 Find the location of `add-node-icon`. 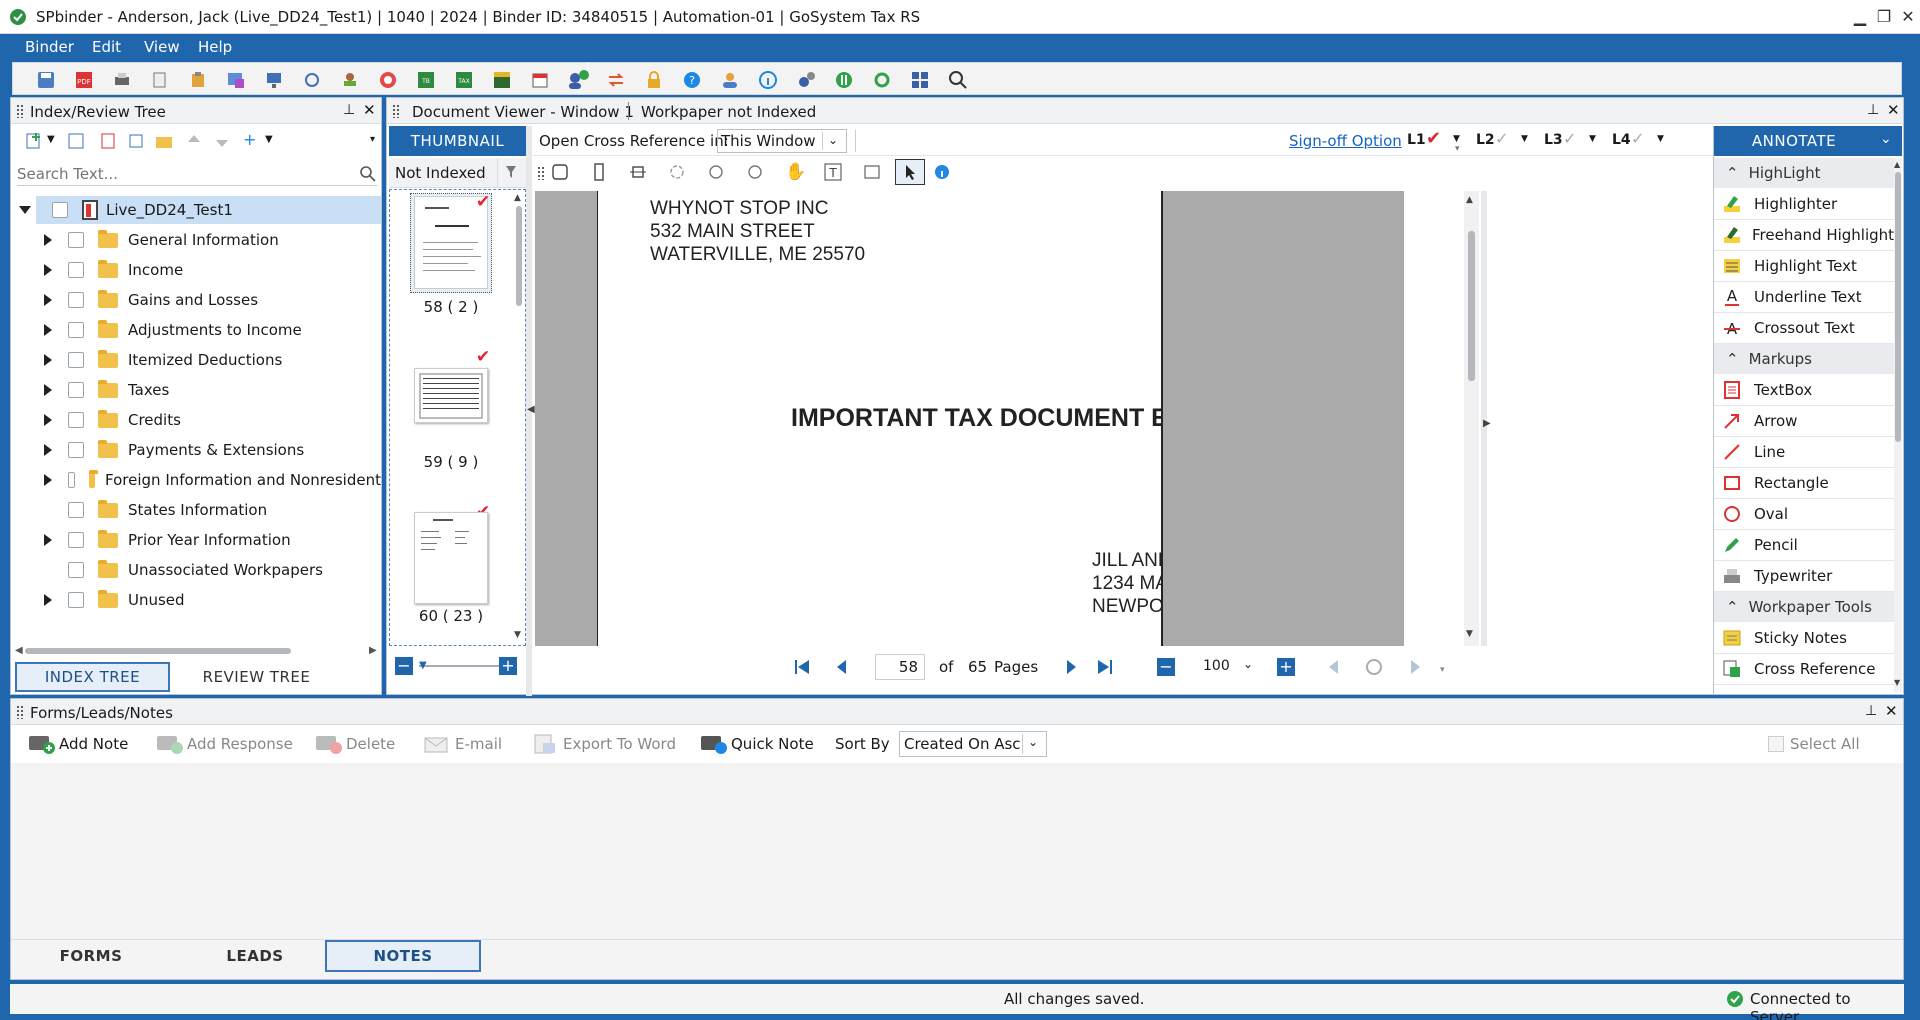

add-node-icon is located at coordinates (34, 141).